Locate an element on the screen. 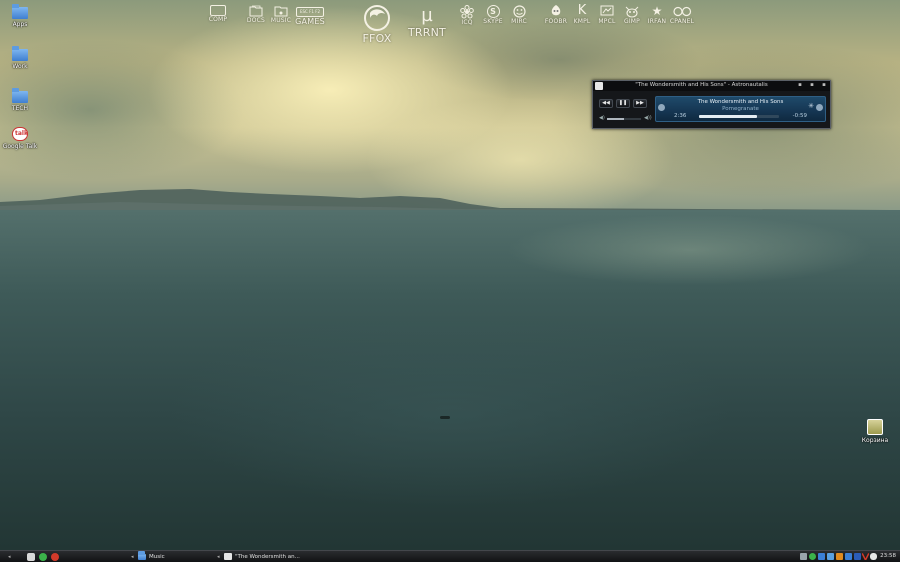  track-title: The Wondersmith and His Sons is located at coordinates (740, 102).